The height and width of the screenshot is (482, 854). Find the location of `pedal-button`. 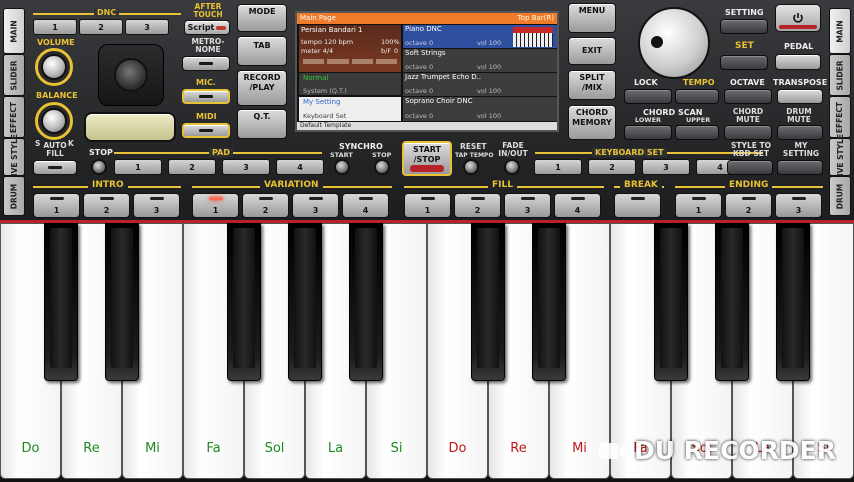

pedal-button is located at coordinates (798, 62).